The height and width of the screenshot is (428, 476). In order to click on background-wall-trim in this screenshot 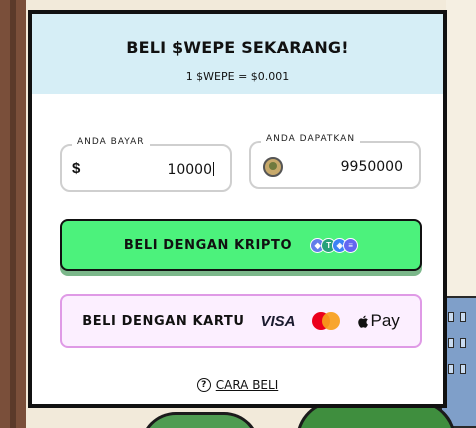, I will do `click(13, 214)`.